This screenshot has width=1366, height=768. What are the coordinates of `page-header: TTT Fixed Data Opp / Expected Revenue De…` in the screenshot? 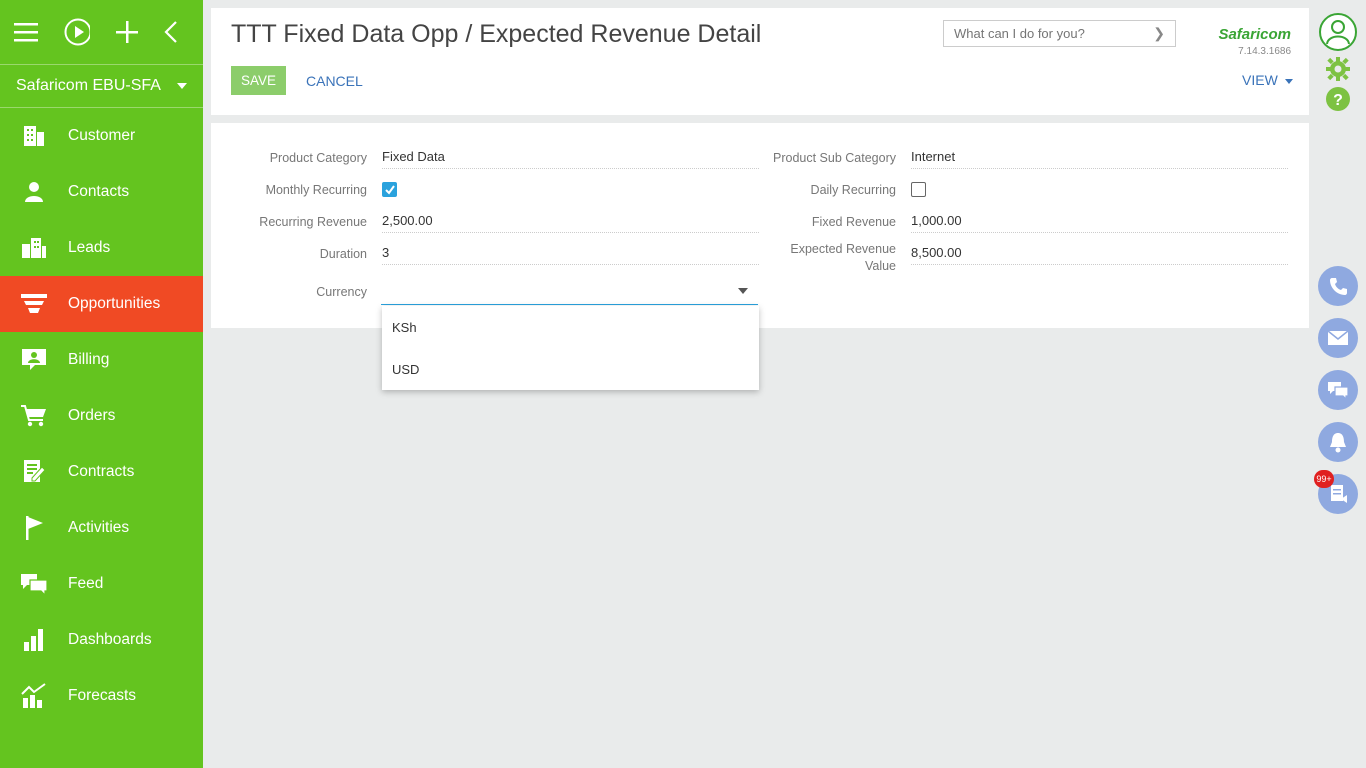 It's located at (760, 61).